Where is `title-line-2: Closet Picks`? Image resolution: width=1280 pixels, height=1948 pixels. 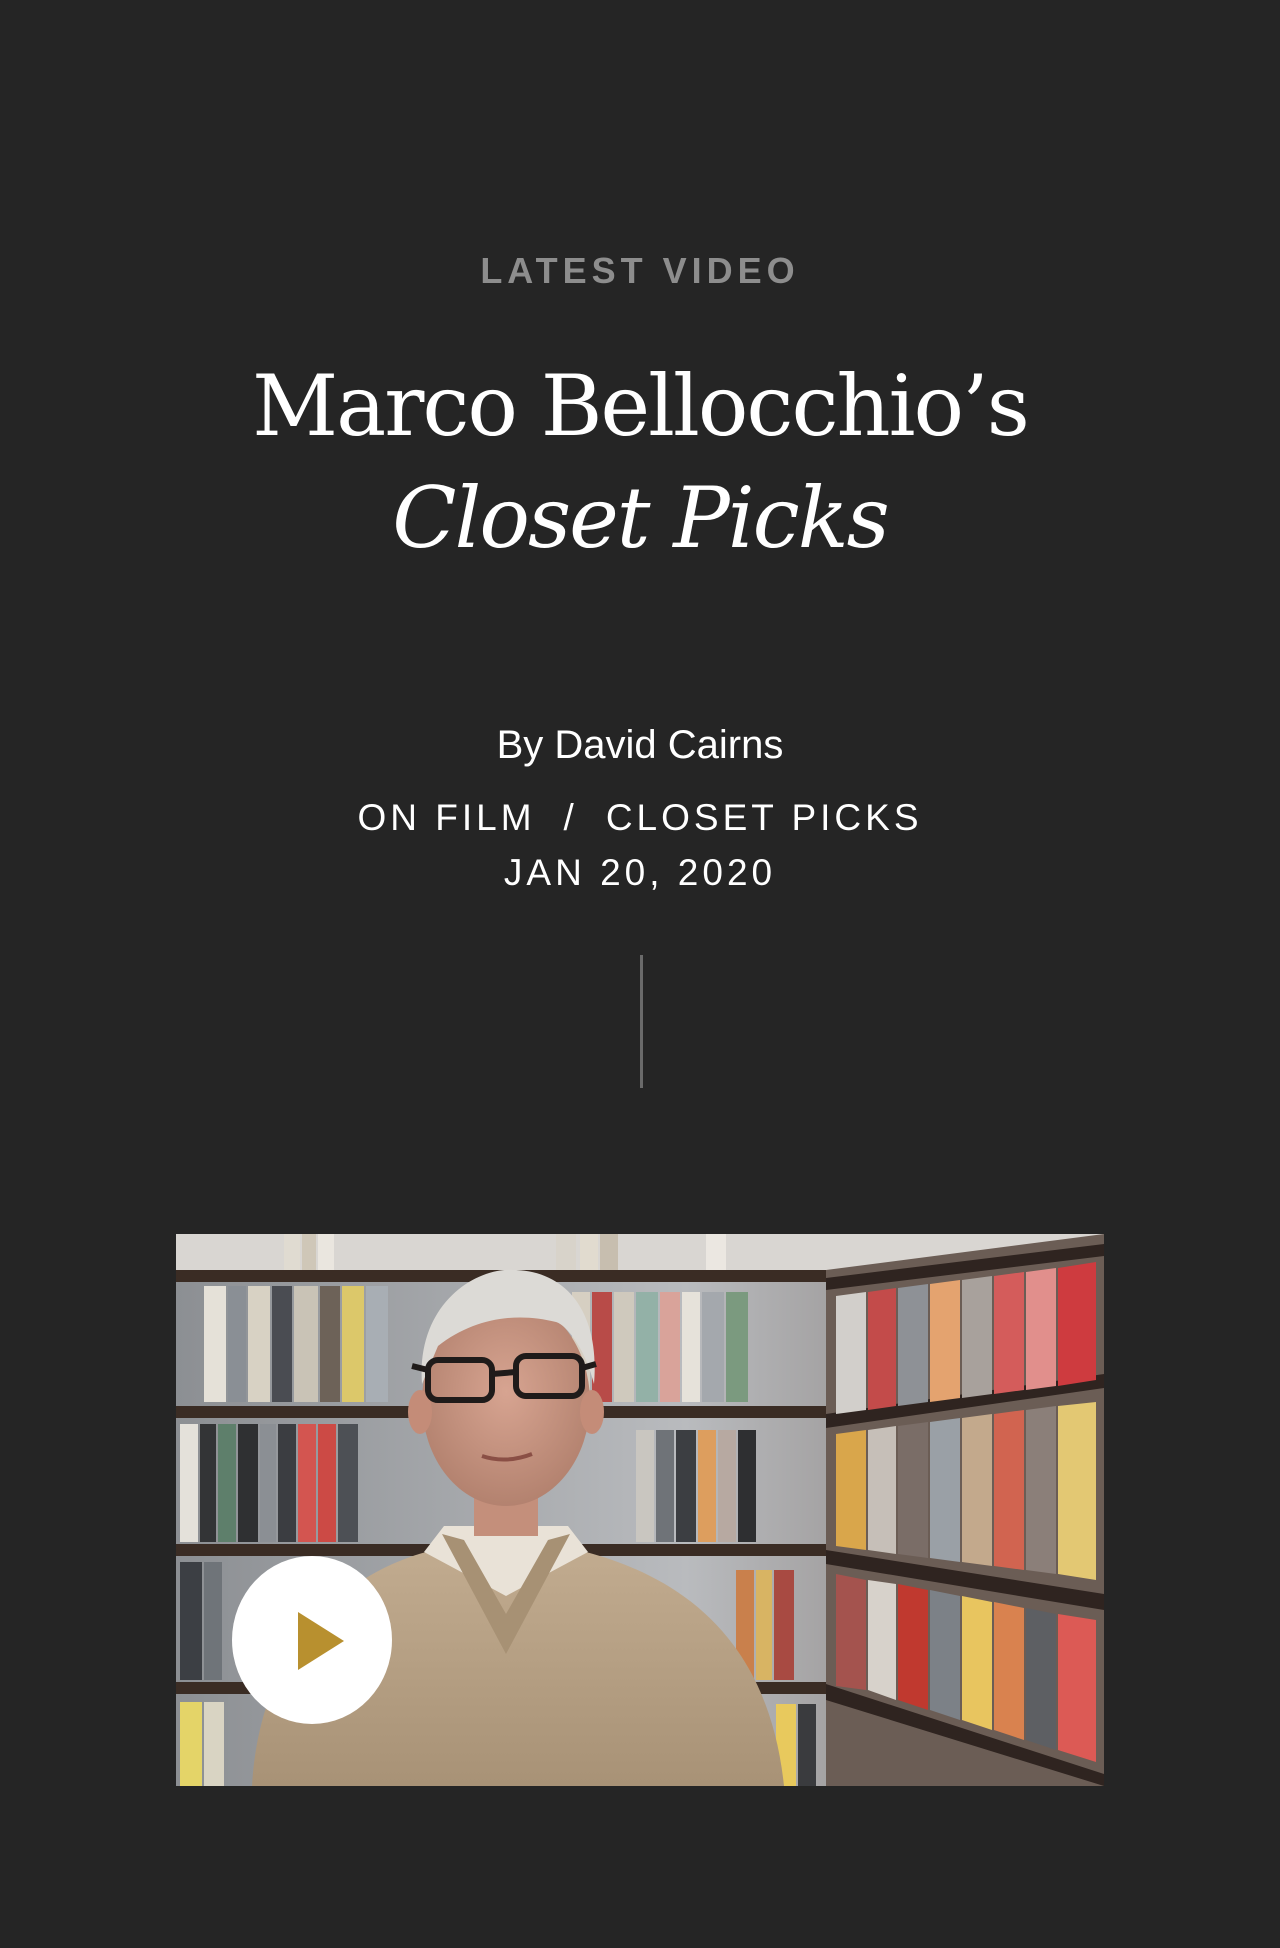
title-line-2: Closet Picks is located at coordinates (640, 518).